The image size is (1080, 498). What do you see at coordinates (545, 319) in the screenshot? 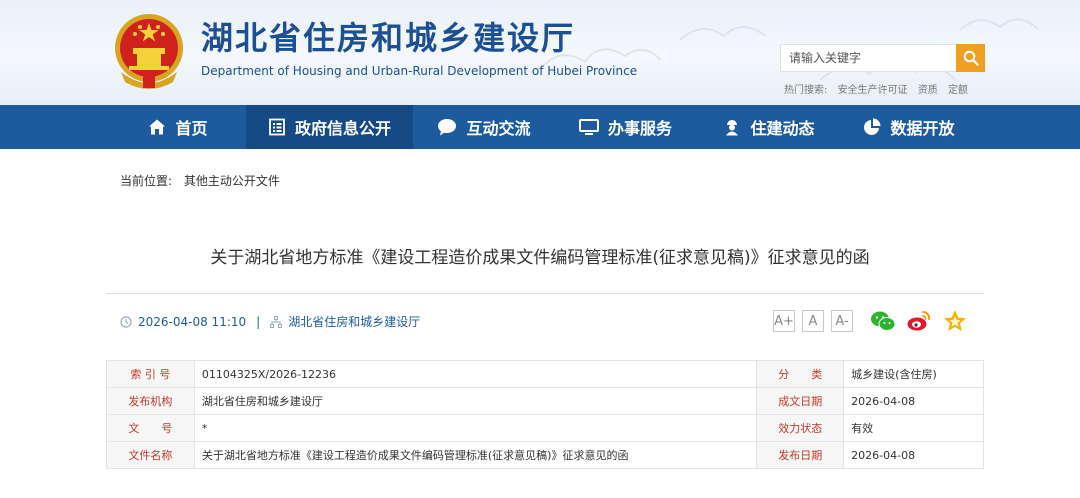
I see `article-meta-bar: 2026-04-08 11:10 | 湖北省住房和城乡建设厅 A+ A A-` at bounding box center [545, 319].